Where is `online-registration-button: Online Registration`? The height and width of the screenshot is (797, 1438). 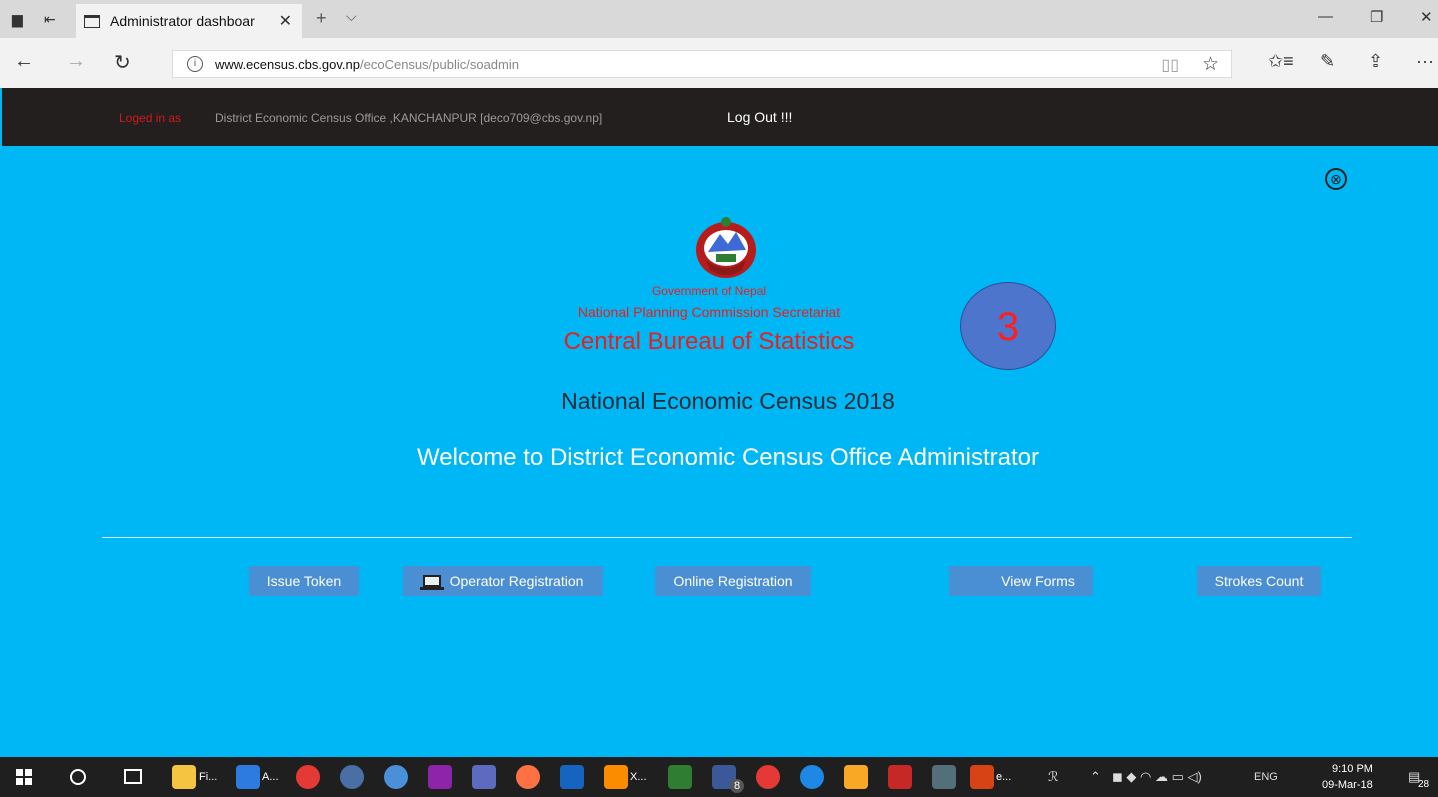
online-registration-button: Online Registration is located at coordinates (733, 581).